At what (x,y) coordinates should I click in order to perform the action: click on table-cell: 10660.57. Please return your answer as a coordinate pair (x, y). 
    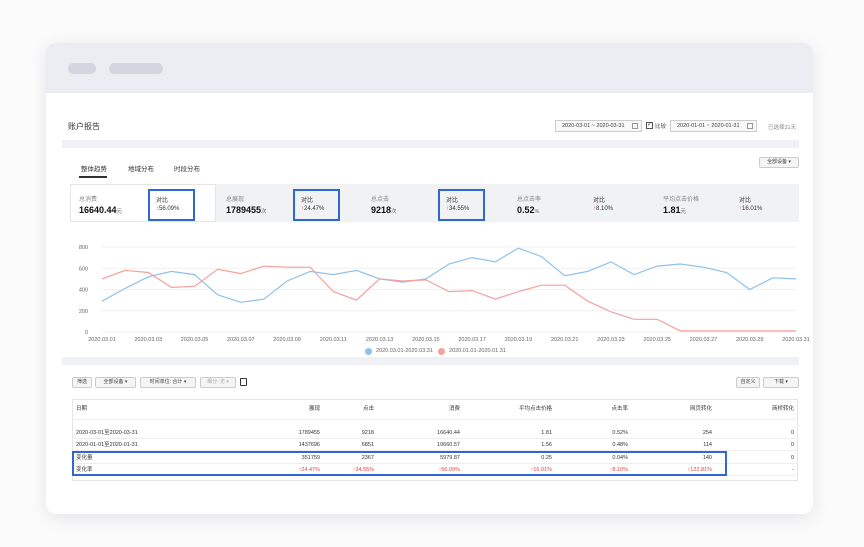
    Looking at the image, I should click on (448, 445).